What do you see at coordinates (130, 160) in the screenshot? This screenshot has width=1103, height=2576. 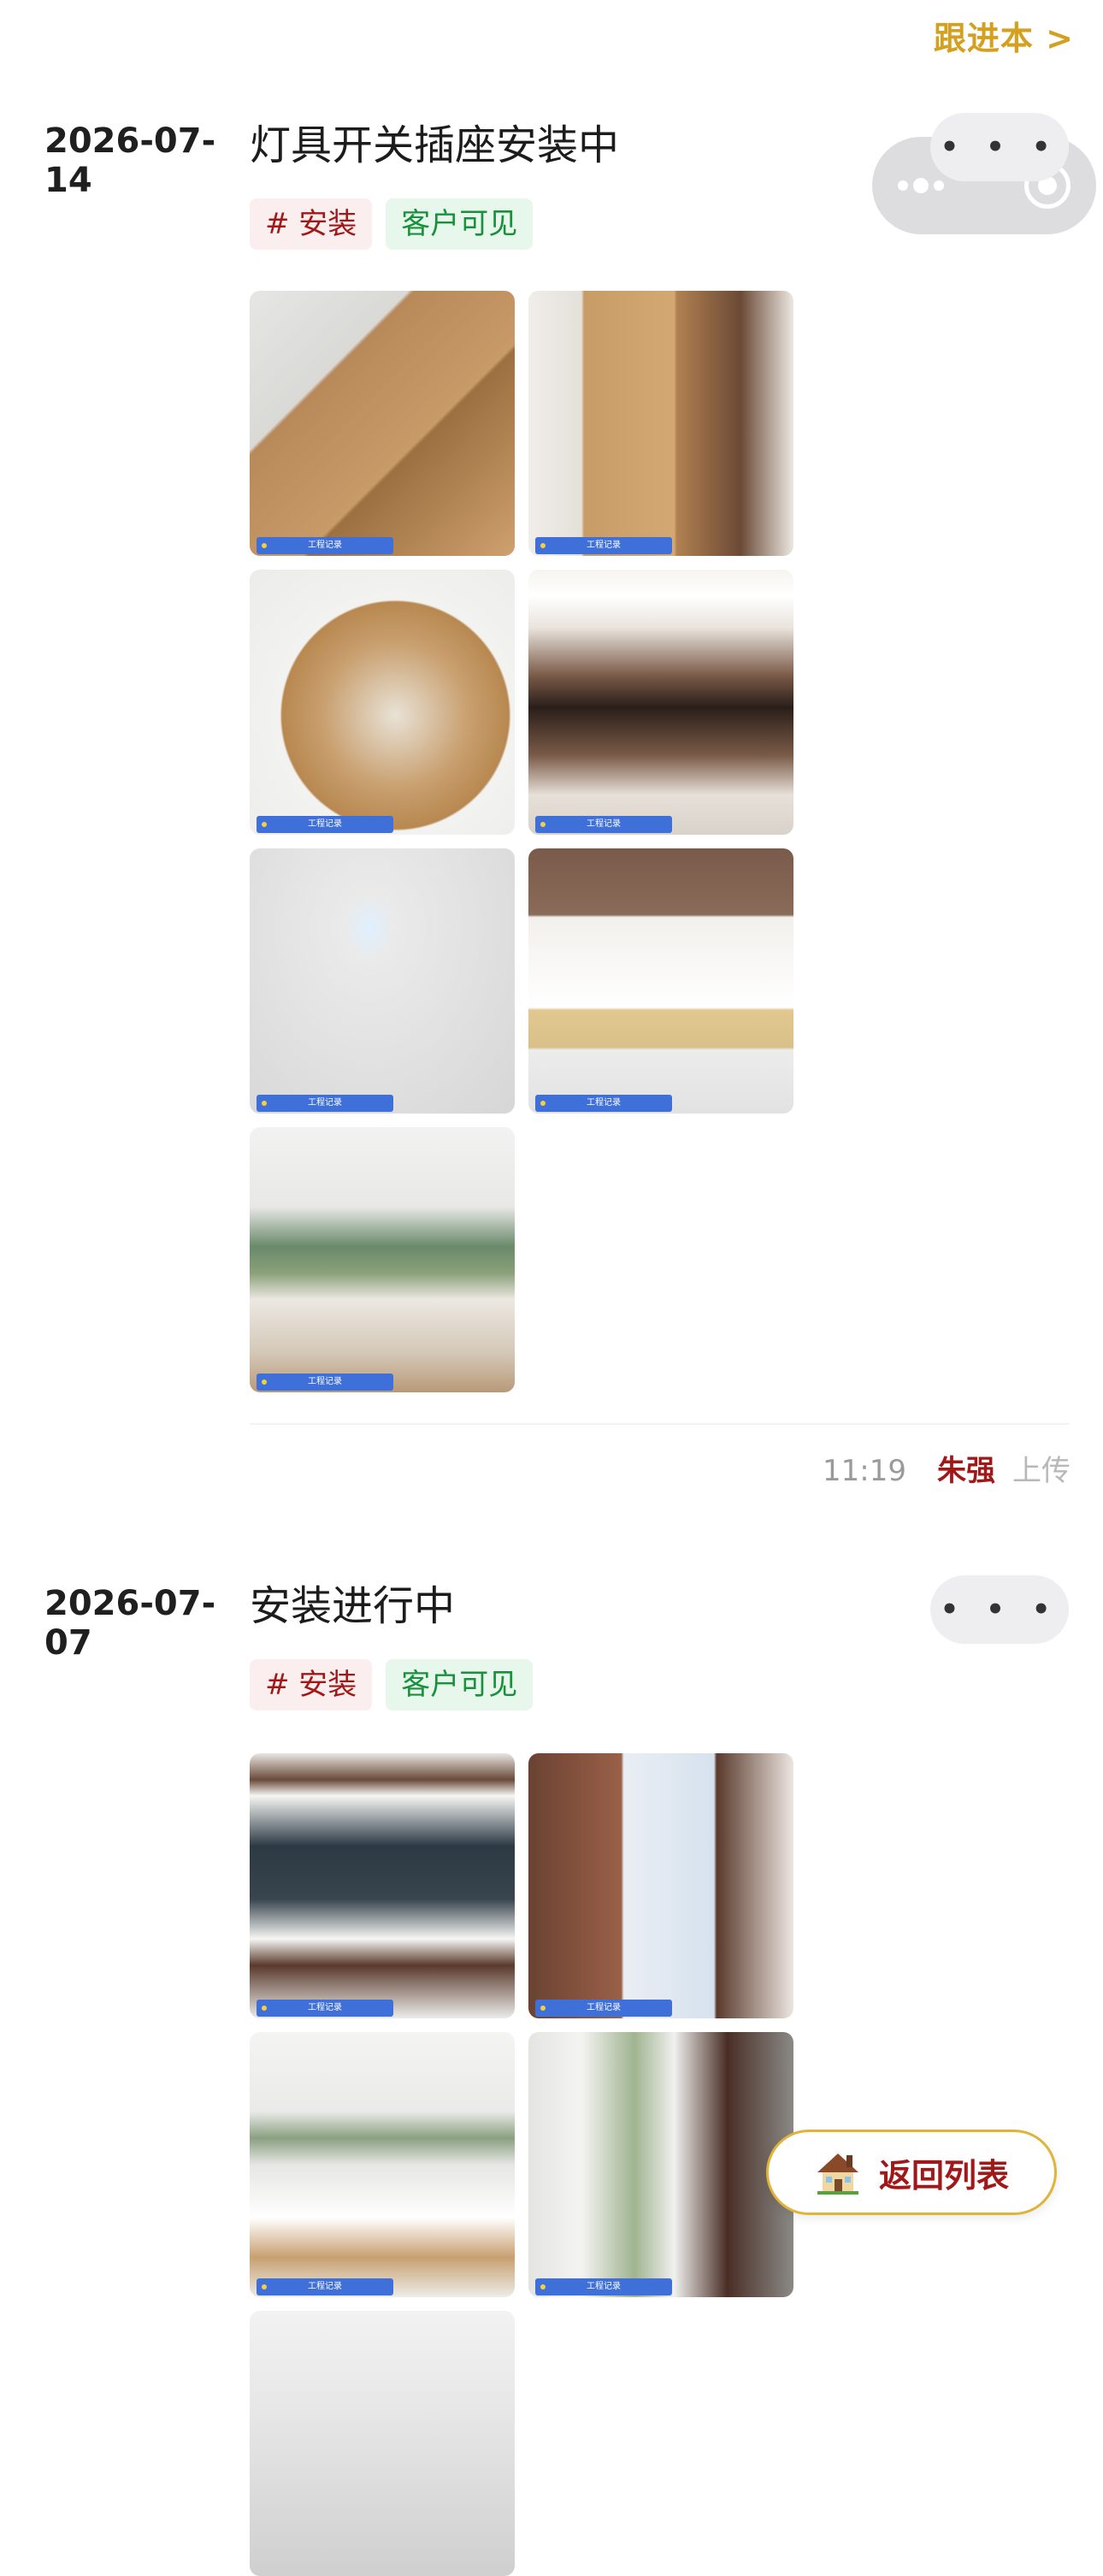 I see `entry-date: 2026-07-14` at bounding box center [130, 160].